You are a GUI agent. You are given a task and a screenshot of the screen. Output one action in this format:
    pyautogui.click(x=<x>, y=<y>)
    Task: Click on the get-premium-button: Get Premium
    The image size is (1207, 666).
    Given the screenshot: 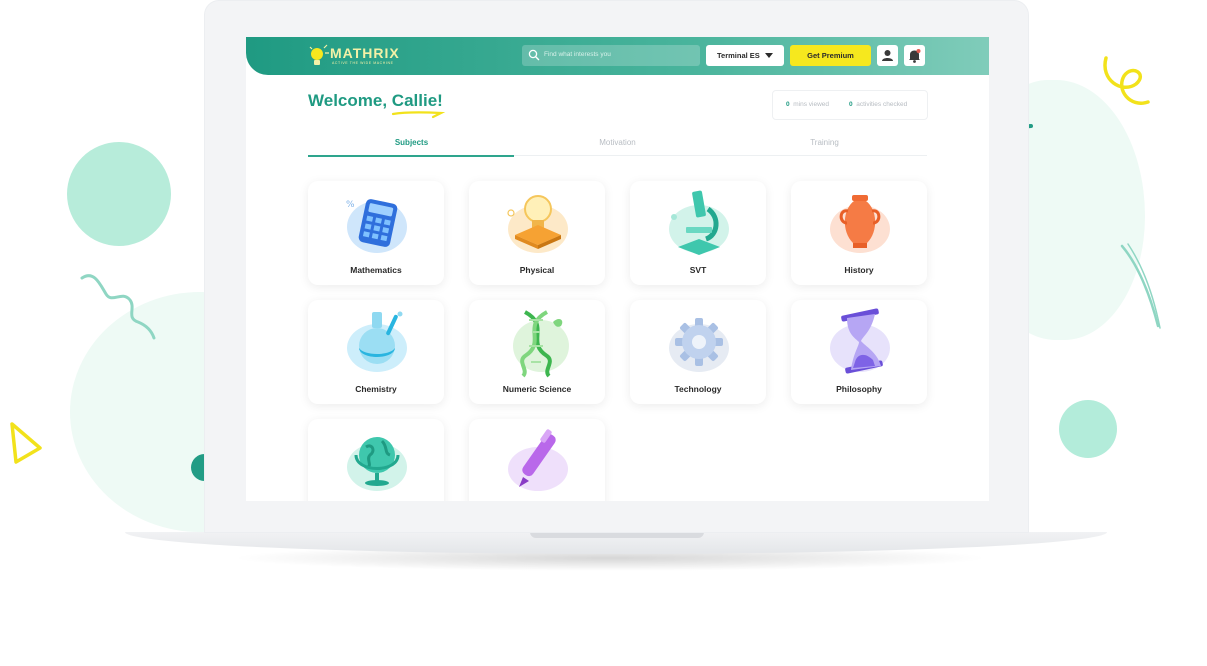 What is the action you would take?
    pyautogui.click(x=830, y=55)
    